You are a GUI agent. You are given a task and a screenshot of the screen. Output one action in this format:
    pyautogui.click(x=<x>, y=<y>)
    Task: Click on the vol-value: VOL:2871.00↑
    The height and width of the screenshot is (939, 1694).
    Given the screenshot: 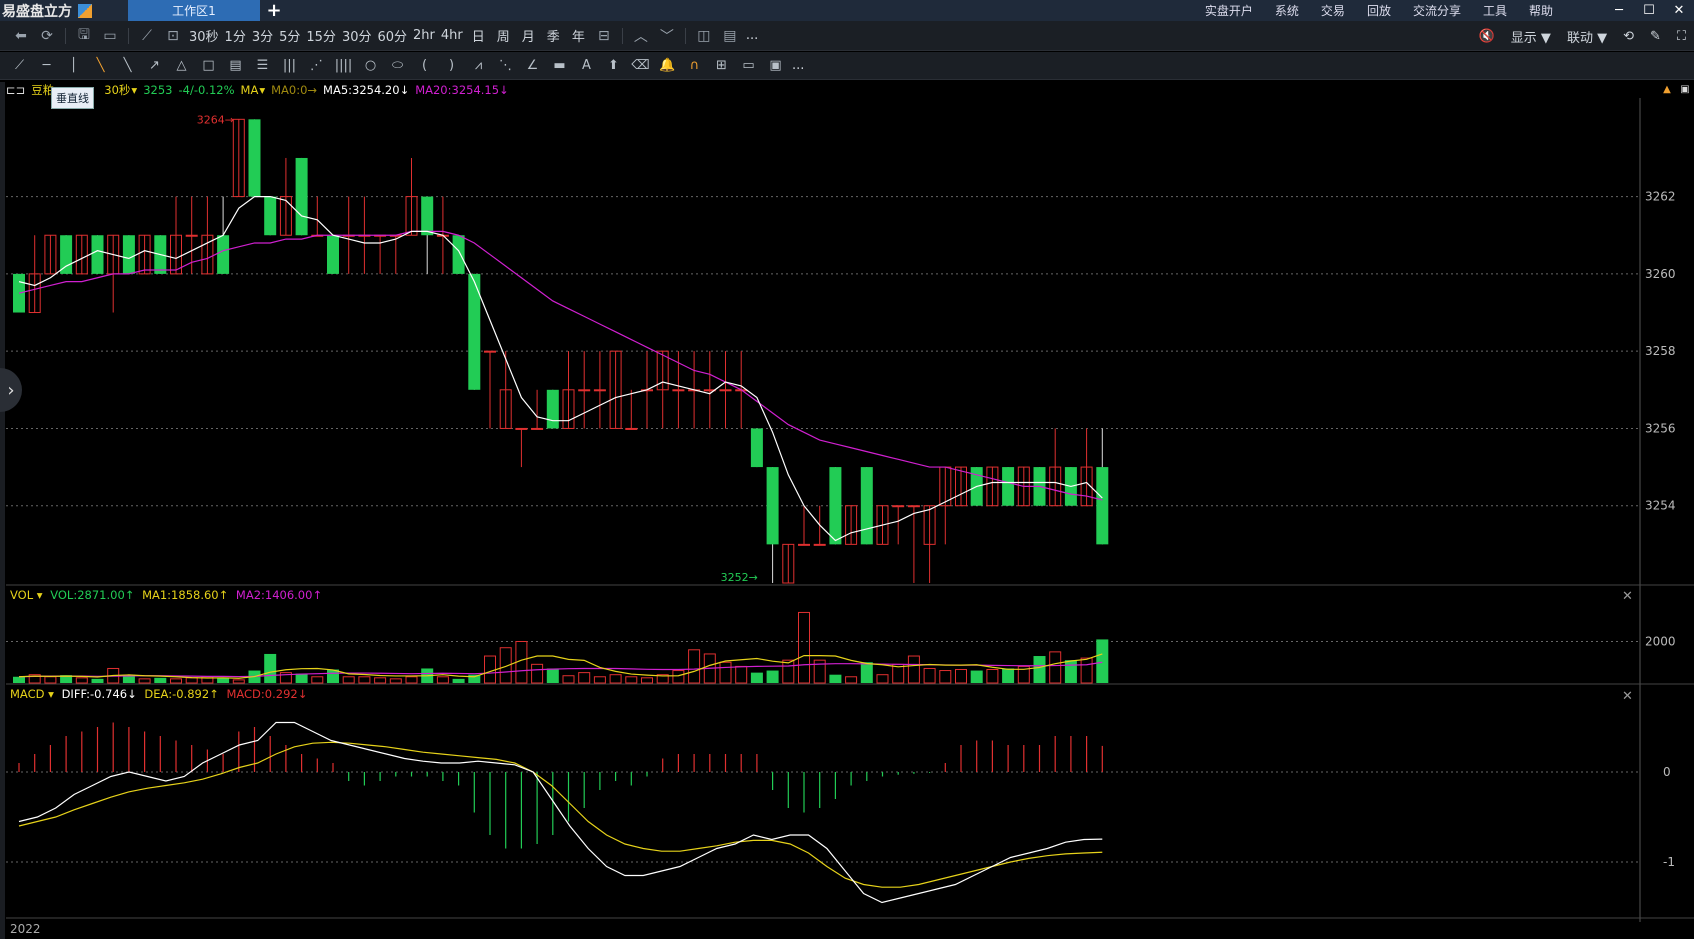 What is the action you would take?
    pyautogui.click(x=92, y=595)
    